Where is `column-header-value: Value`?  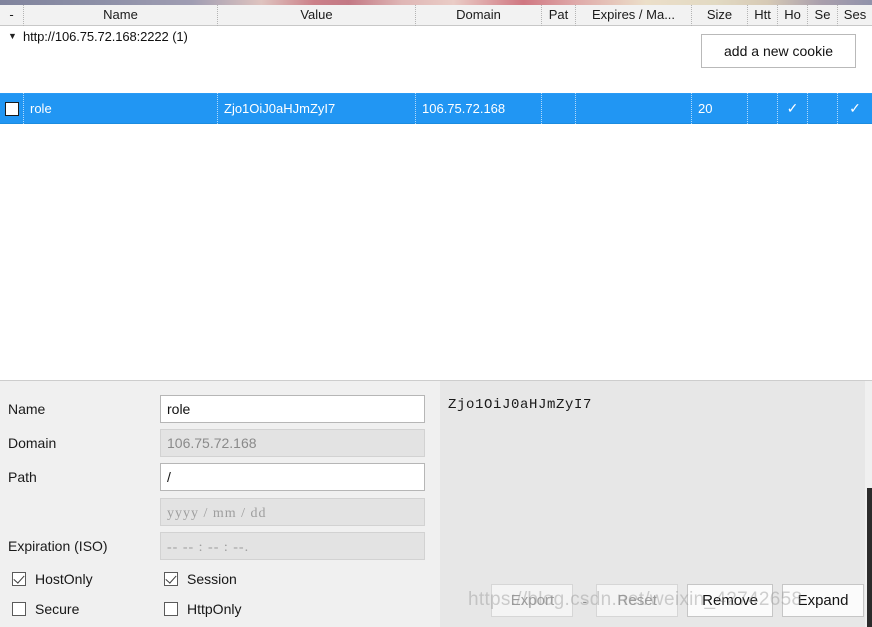 column-header-value: Value is located at coordinates (317, 15).